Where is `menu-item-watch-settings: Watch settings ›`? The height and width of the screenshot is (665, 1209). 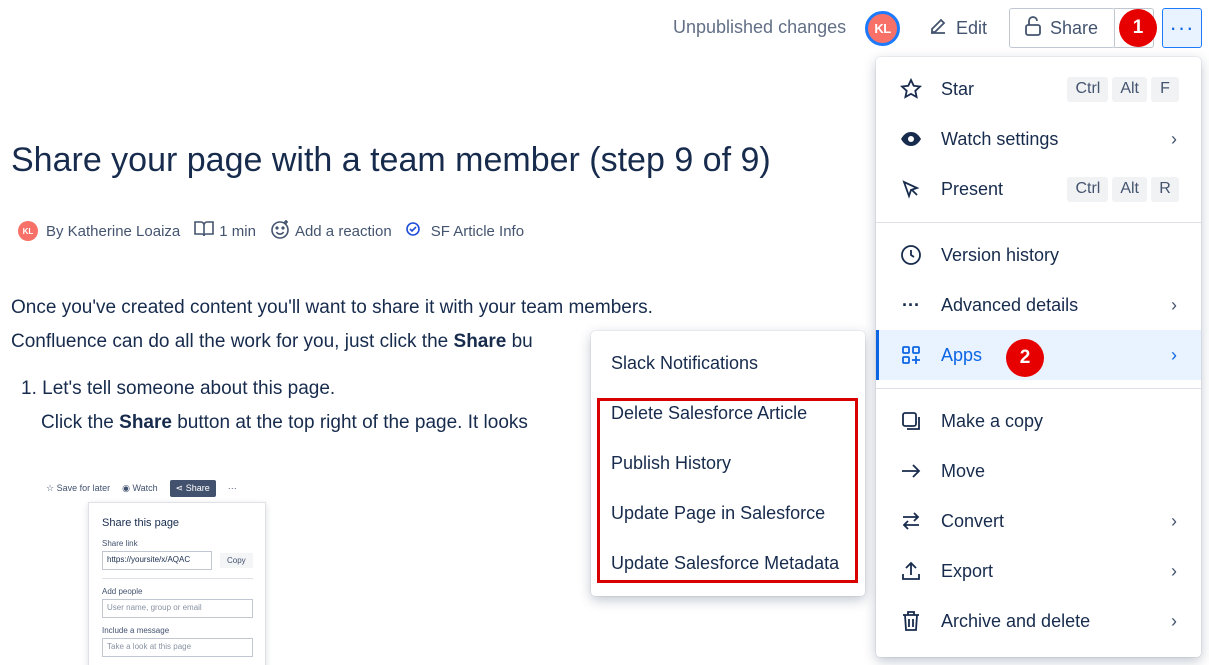 menu-item-watch-settings: Watch settings › is located at coordinates (1038, 139).